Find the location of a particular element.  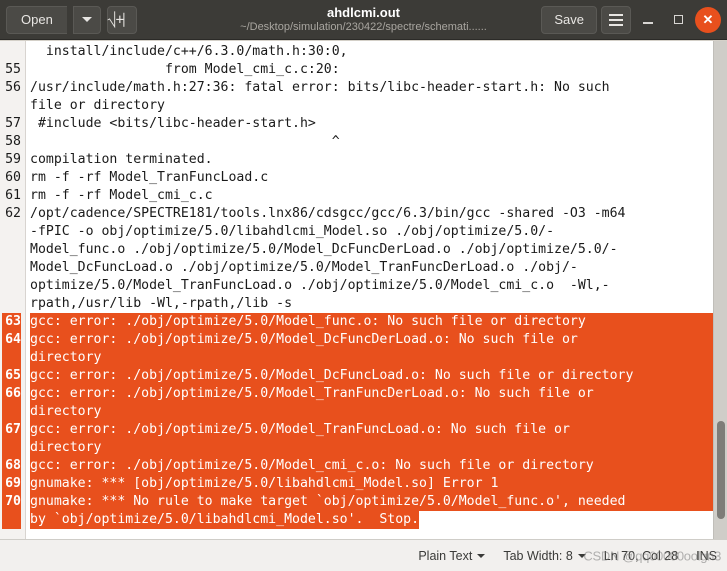

code-line: #include <bits/libc-header-start.h> is located at coordinates (173, 123).